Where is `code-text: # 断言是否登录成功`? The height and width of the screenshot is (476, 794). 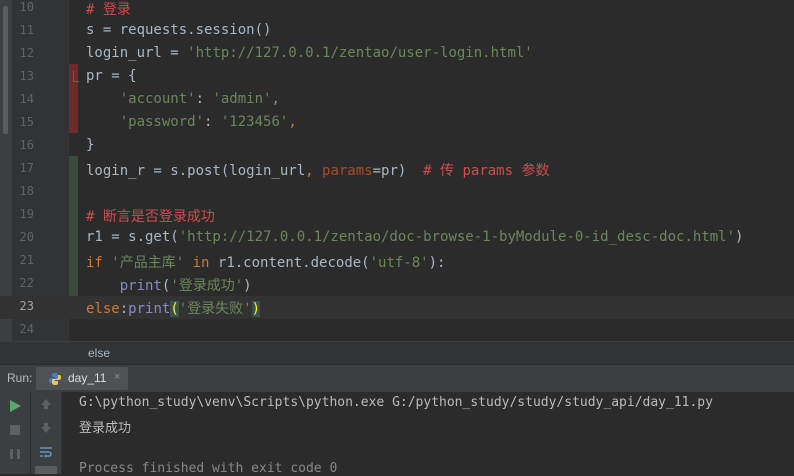 code-text: # 断言是否登录成功 is located at coordinates (150, 216).